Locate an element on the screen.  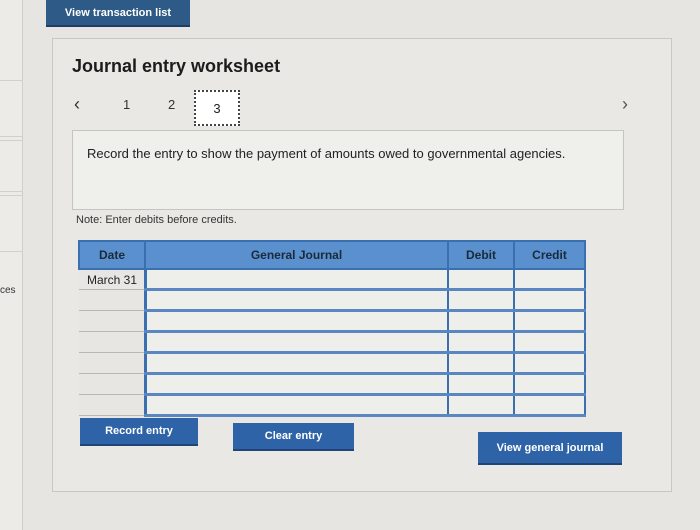
column-header-general-journal: General Journal is located at coordinates (296, 255).